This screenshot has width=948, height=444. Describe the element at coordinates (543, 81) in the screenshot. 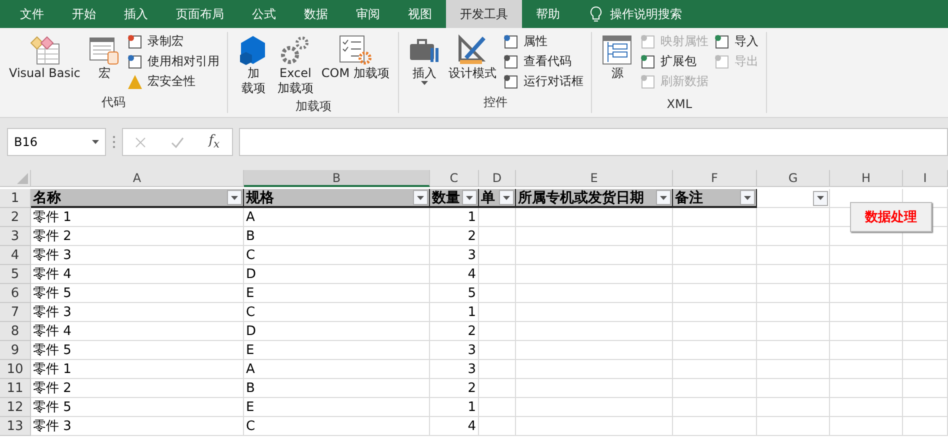

I see `ribbon-button: 运行对话框` at that location.